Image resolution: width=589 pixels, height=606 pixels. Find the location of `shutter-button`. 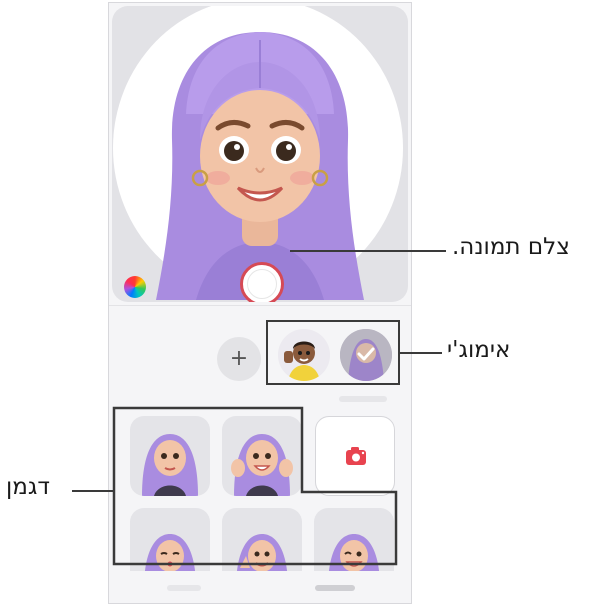

shutter-button is located at coordinates (262, 282).